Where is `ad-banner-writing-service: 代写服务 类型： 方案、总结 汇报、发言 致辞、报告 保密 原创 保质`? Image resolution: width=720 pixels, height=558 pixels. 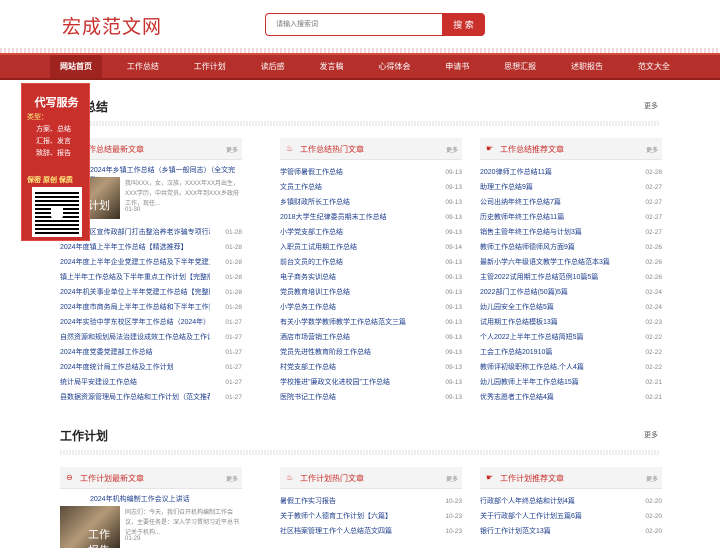
ad-banner-writing-service: 代写服务 类型： 方案、总结 汇报、发言 致辞、报告 保密 原创 保质 is located at coordinates (55, 162).